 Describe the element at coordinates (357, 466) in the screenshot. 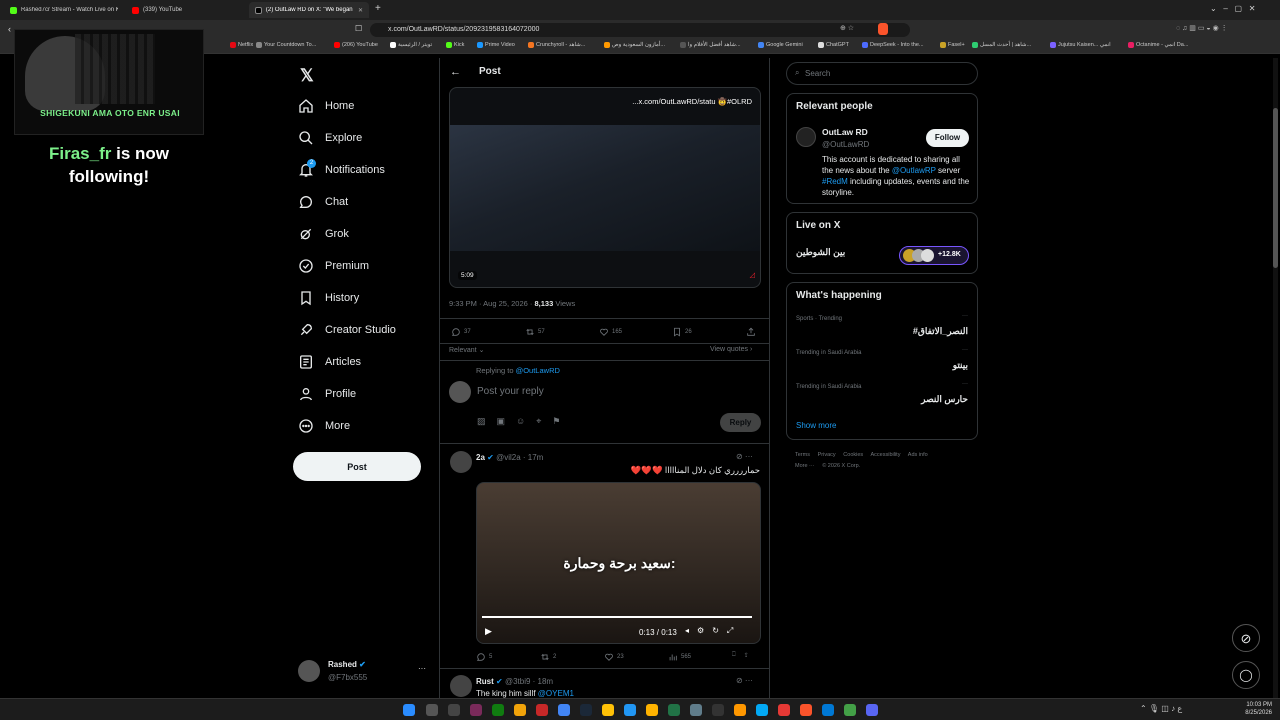

I see `post-button: Post` at that location.